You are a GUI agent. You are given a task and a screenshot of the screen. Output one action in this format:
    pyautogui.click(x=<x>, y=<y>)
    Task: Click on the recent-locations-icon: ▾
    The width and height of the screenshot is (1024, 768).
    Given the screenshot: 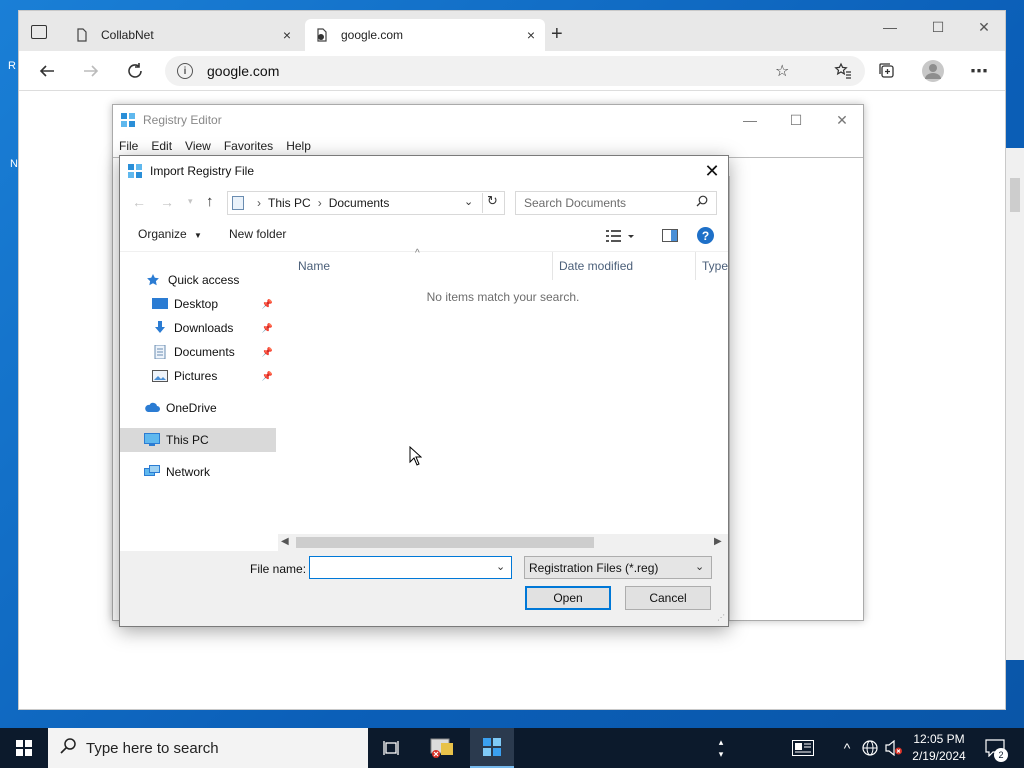 What is the action you would take?
    pyautogui.click(x=190, y=201)
    